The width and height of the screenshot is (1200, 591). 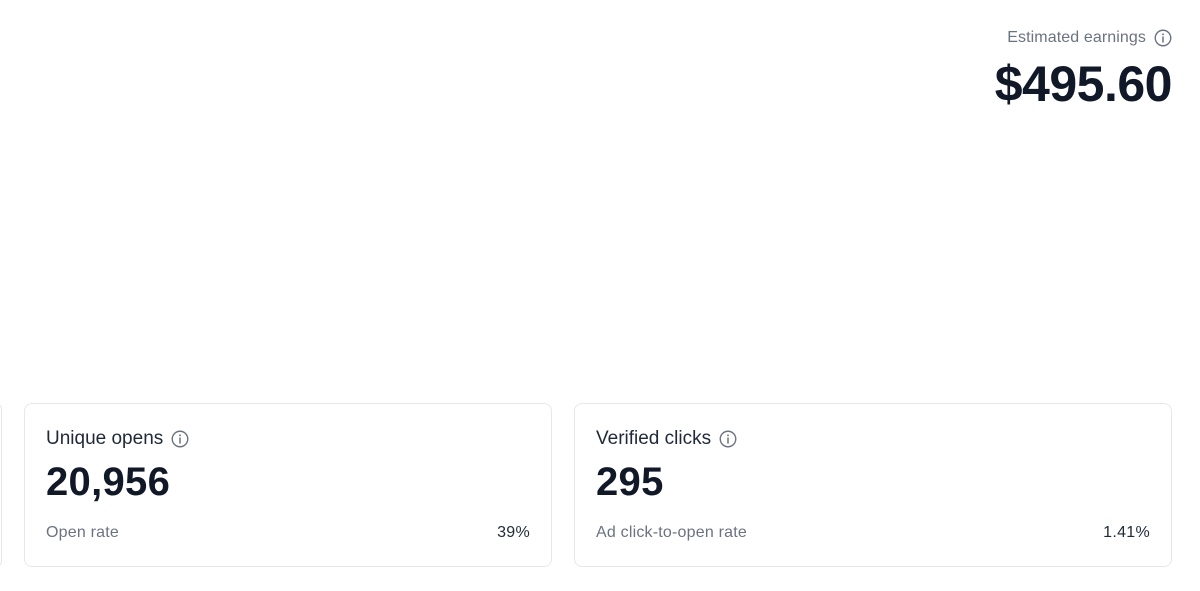 What do you see at coordinates (288, 485) in the screenshot?
I see `unique-opens-card: Unique opens 20,956 Open rate 39%` at bounding box center [288, 485].